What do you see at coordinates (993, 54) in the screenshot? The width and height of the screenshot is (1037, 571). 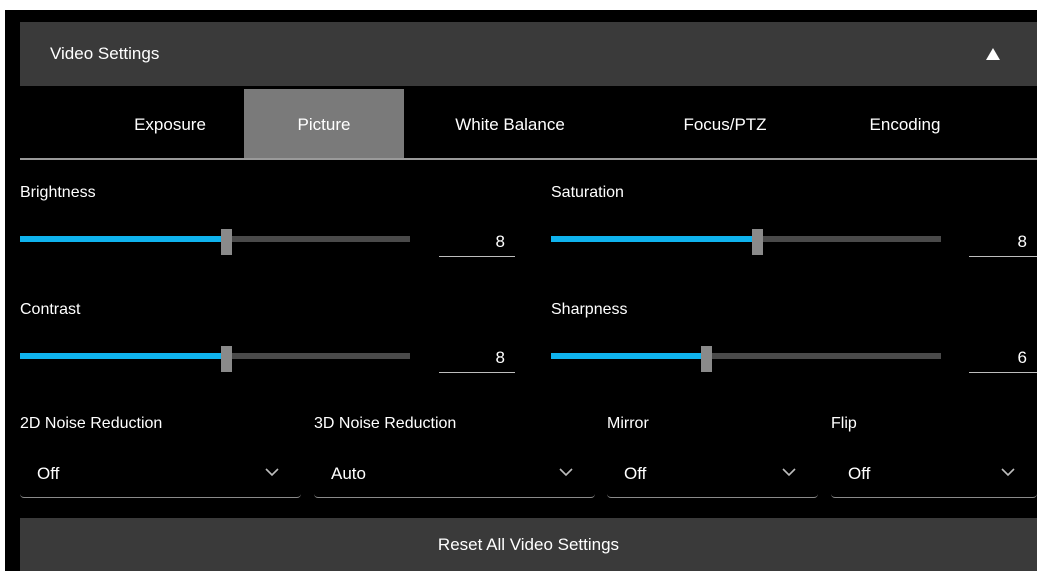 I see `triangle-up-icon` at bounding box center [993, 54].